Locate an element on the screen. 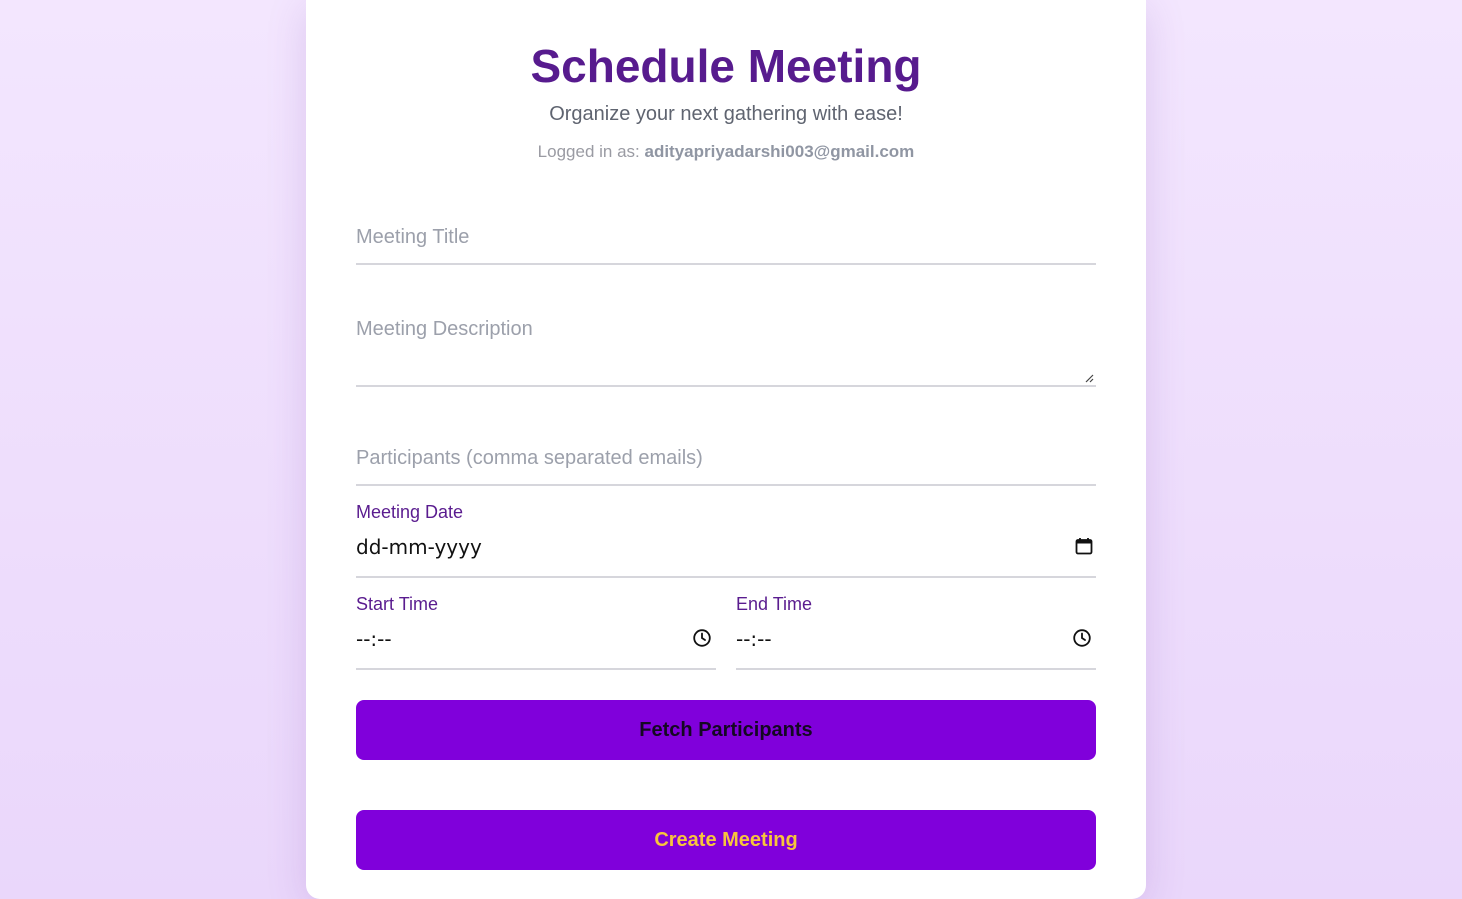  calendar-icon is located at coordinates (1084, 546).